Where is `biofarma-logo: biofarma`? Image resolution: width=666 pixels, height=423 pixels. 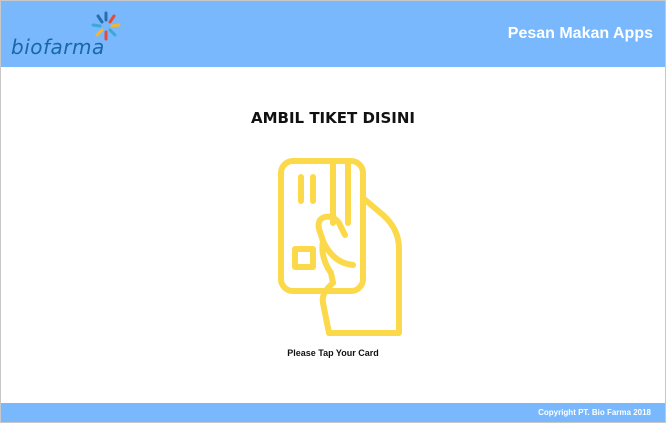
biofarma-logo: biofarma is located at coordinates (66, 37).